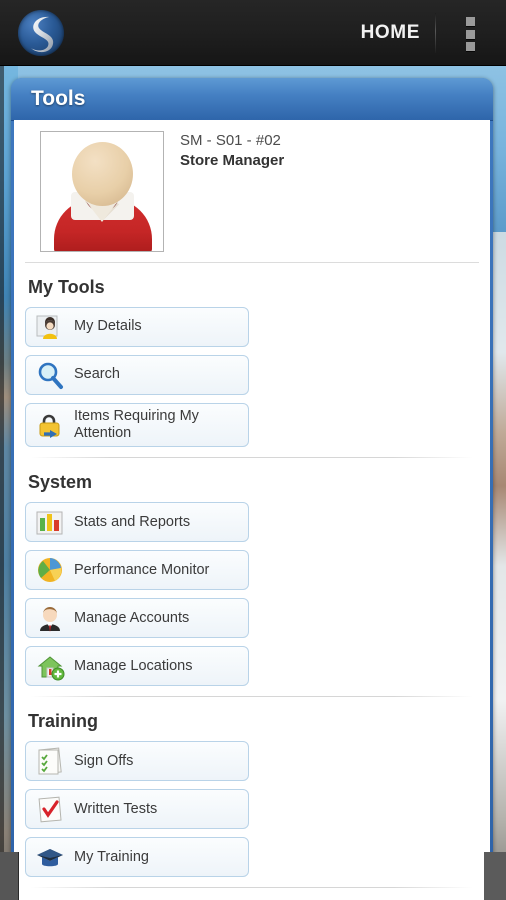 This screenshot has width=506, height=900. What do you see at coordinates (66, 287) in the screenshot?
I see `section-title: My Tools` at bounding box center [66, 287].